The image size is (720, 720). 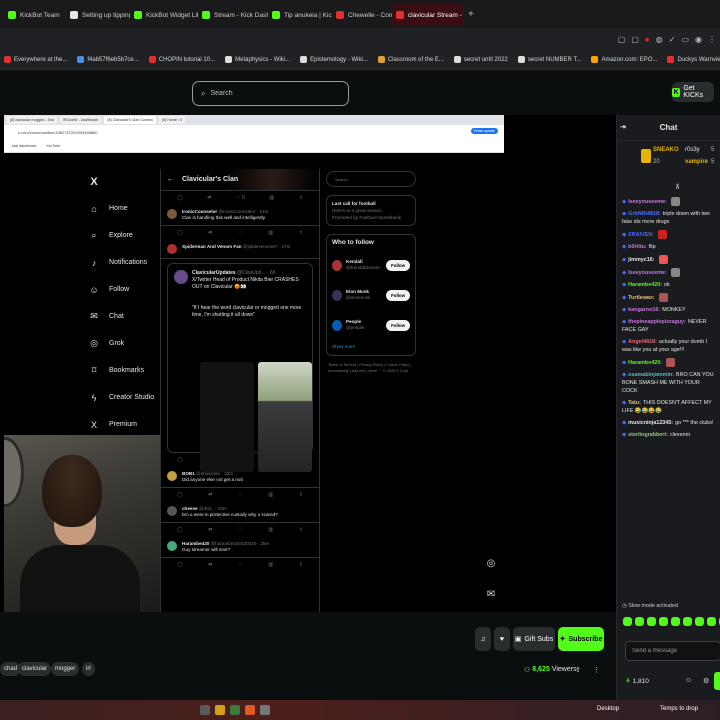 What do you see at coordinates (641, 260) in the screenshot?
I see `chat-username: jimmyc16:` at bounding box center [641, 260].